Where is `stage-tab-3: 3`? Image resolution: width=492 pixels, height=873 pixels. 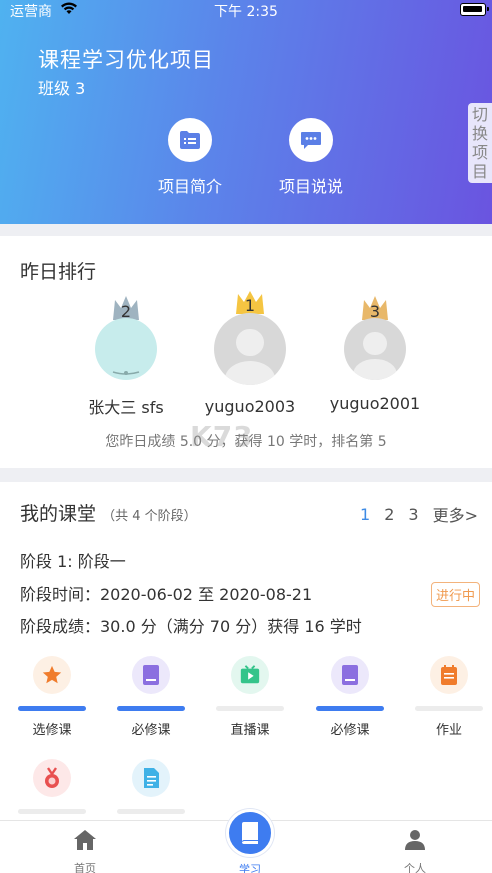 stage-tab-3: 3 is located at coordinates (413, 514).